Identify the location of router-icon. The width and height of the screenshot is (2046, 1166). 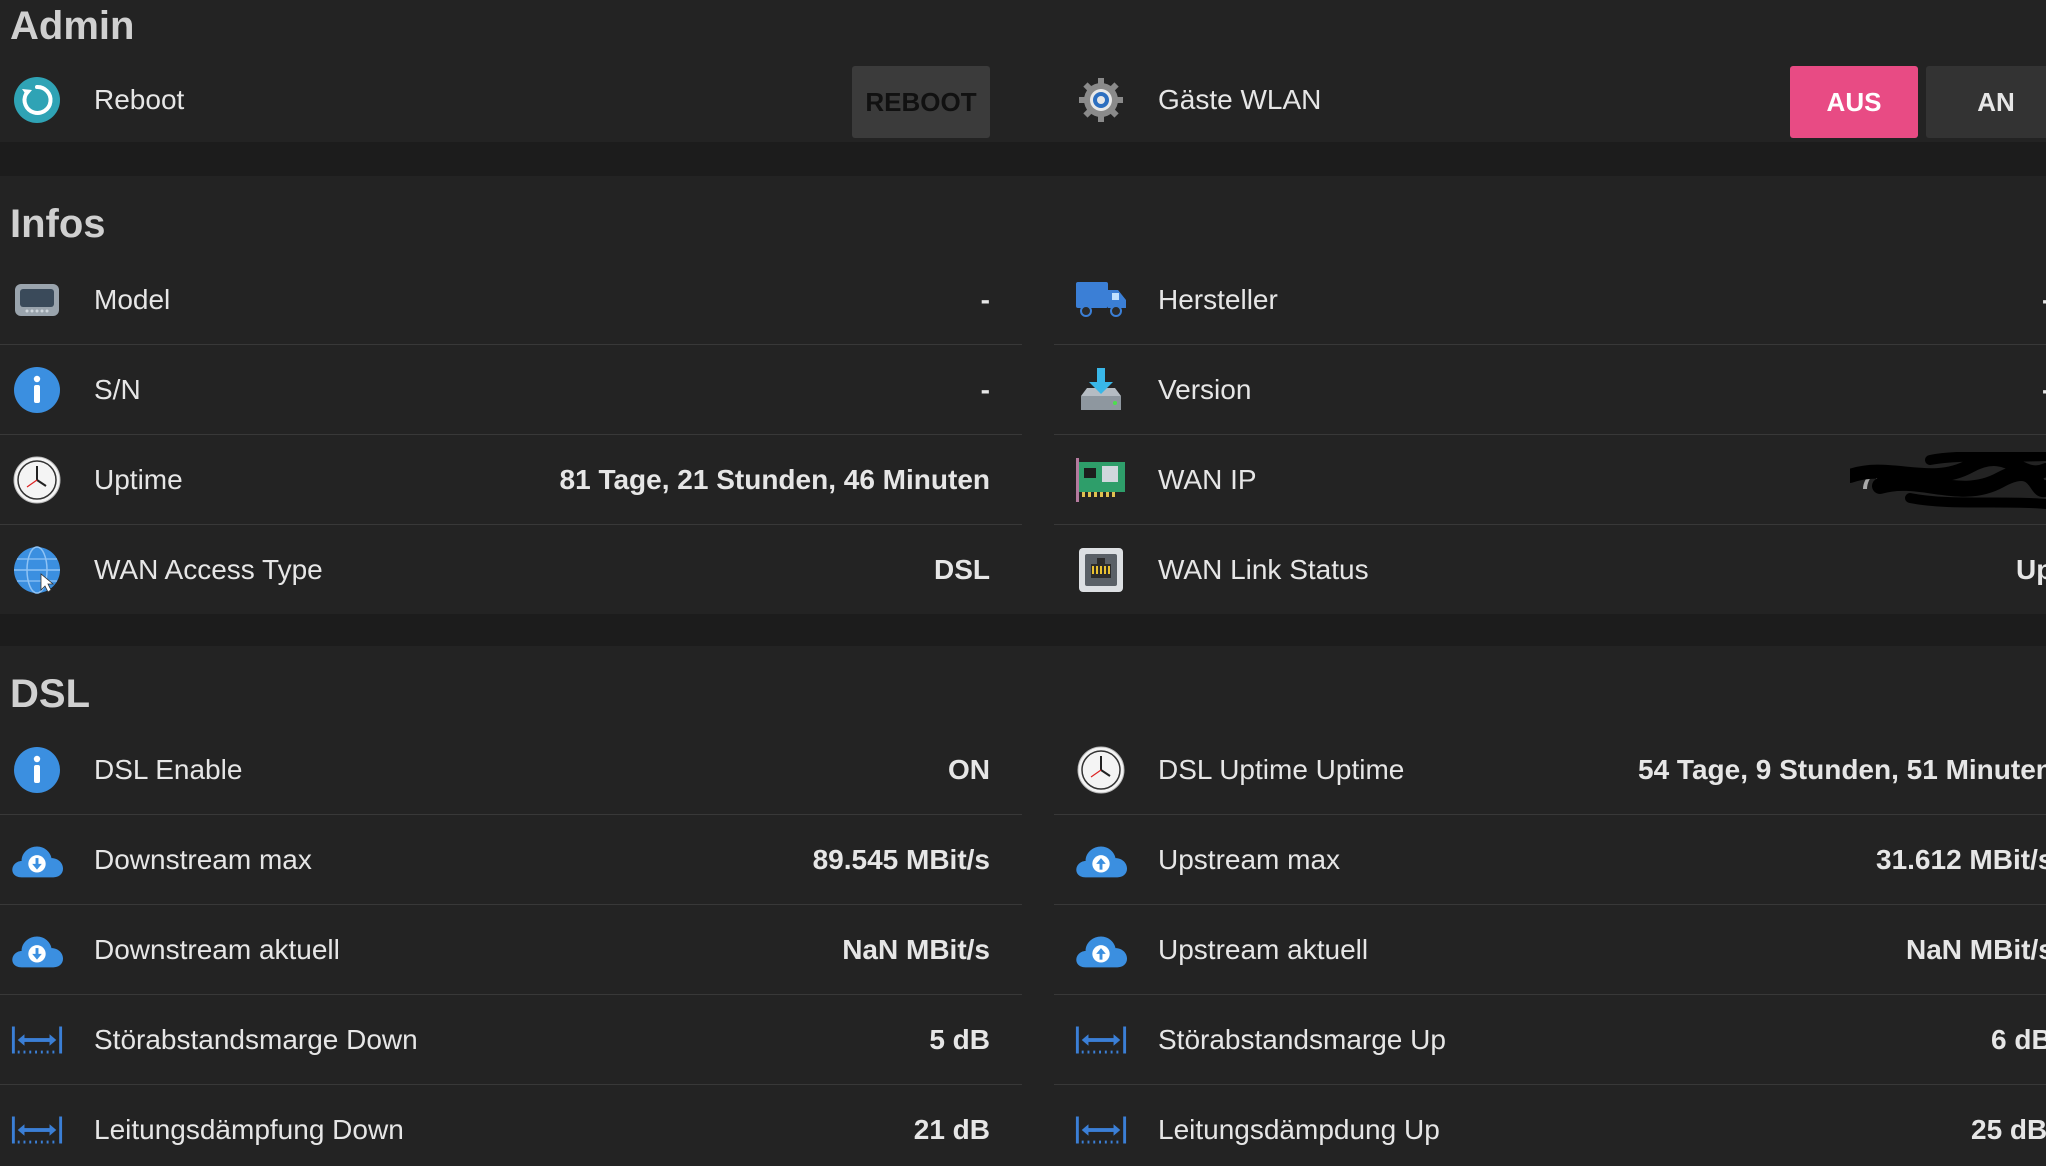
(37, 300).